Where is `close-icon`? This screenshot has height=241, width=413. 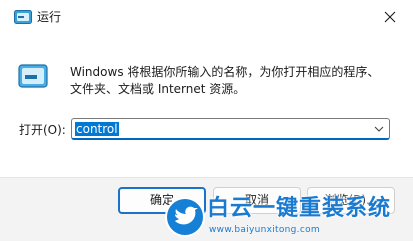
close-icon is located at coordinates (390, 17).